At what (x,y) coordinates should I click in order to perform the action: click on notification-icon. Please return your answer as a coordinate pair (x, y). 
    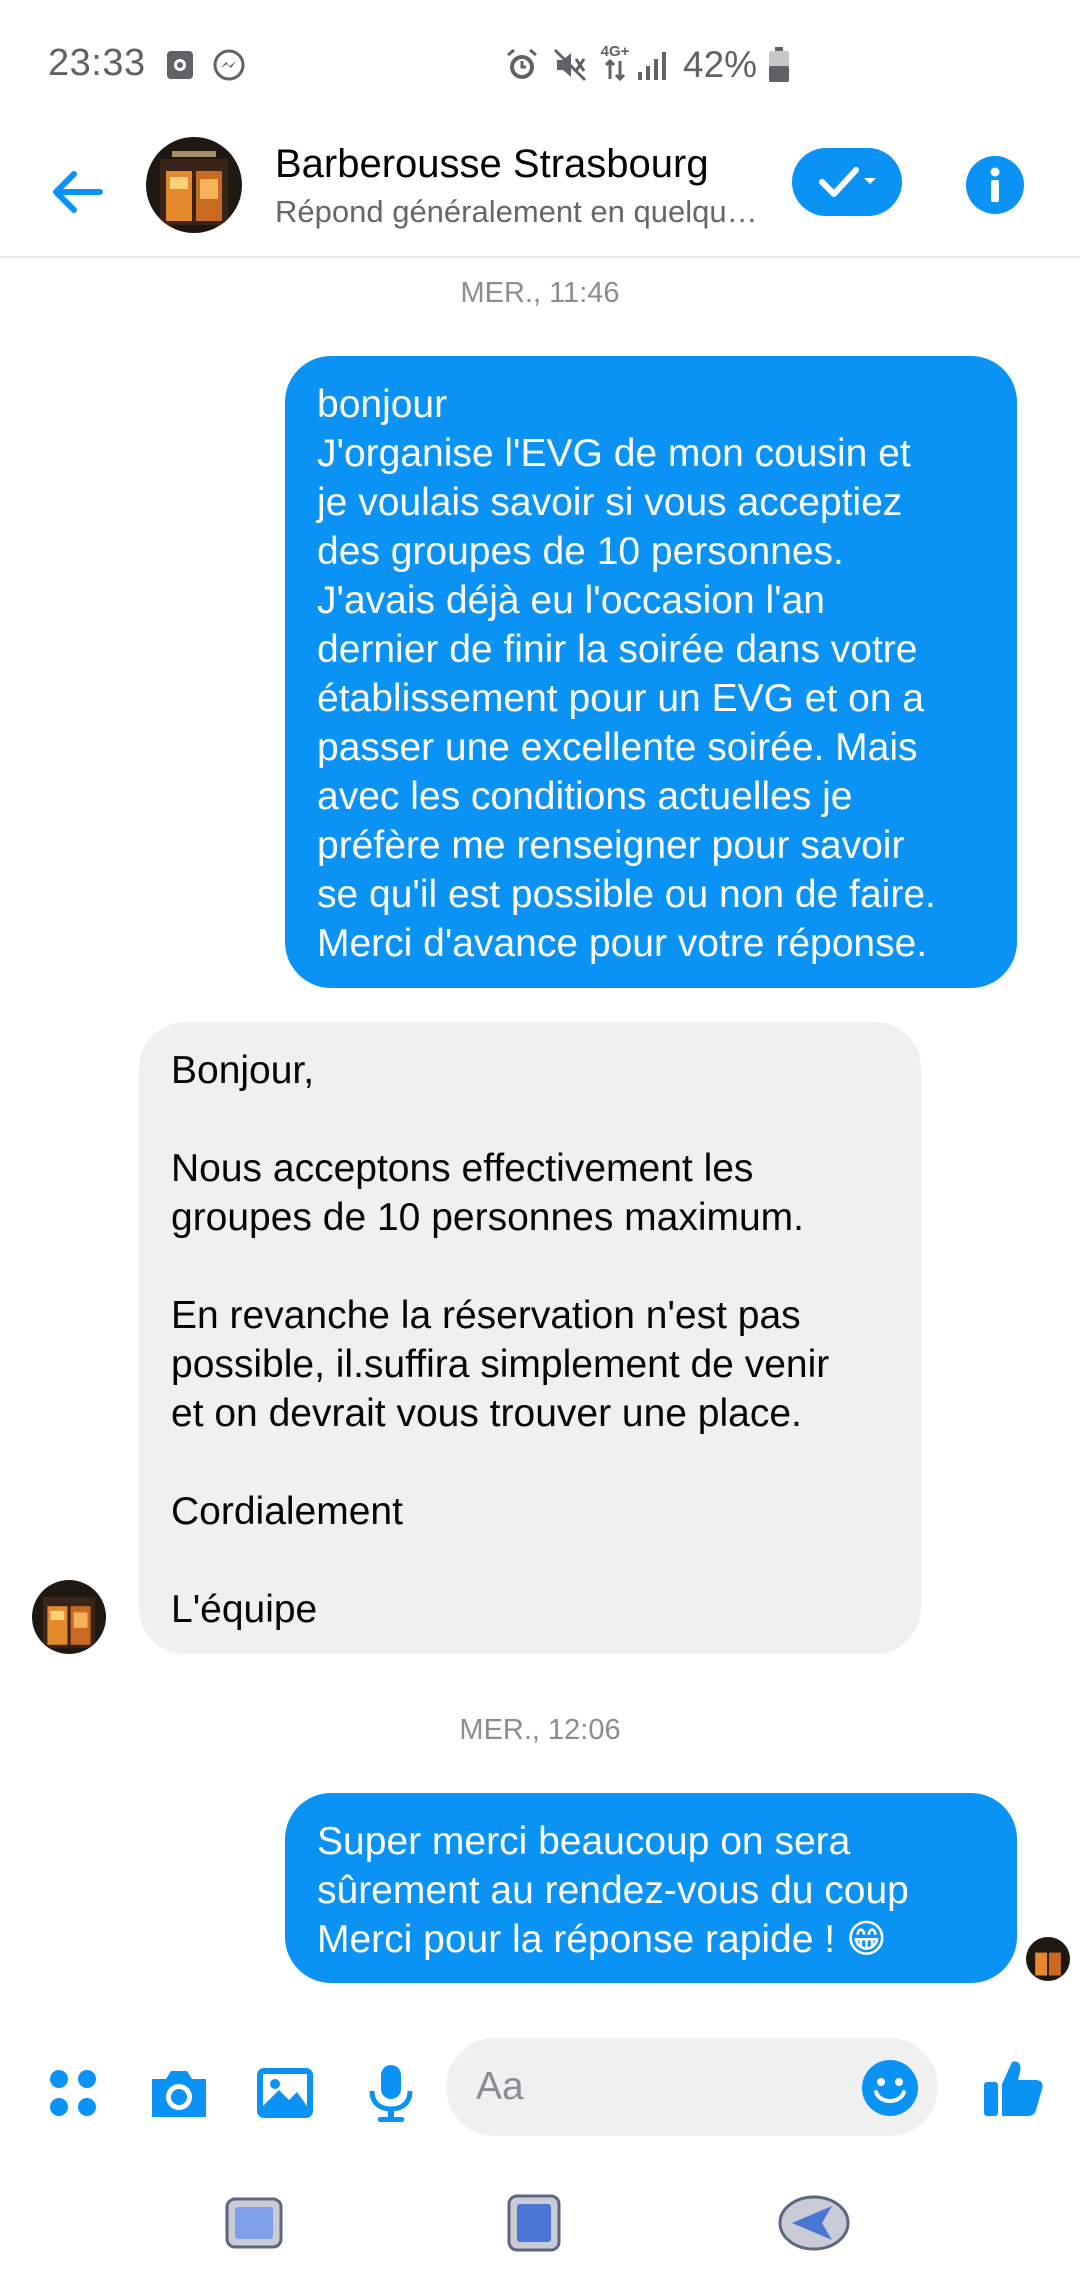
    Looking at the image, I should click on (180, 67).